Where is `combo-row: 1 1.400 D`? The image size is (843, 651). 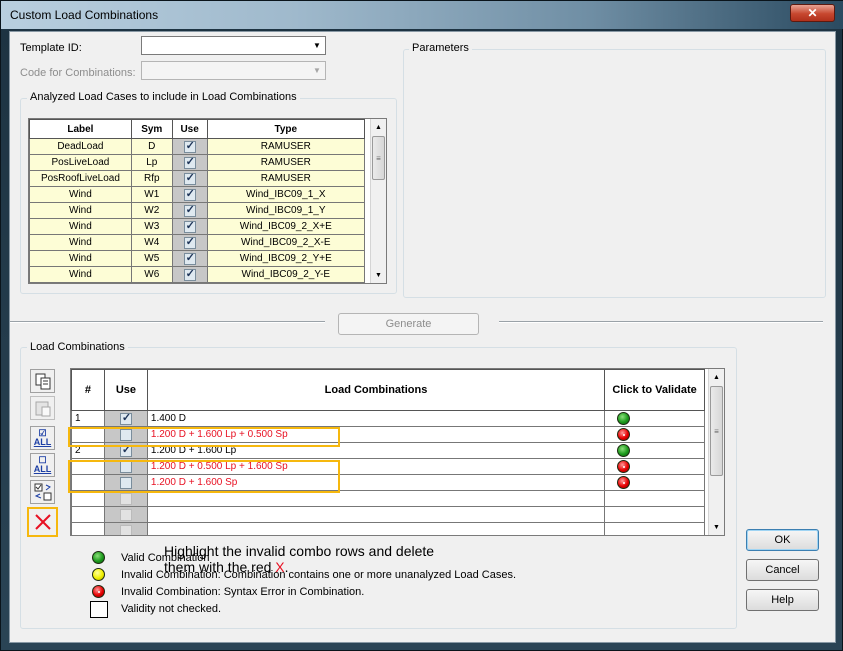 combo-row: 1 1.400 D is located at coordinates (388, 418).